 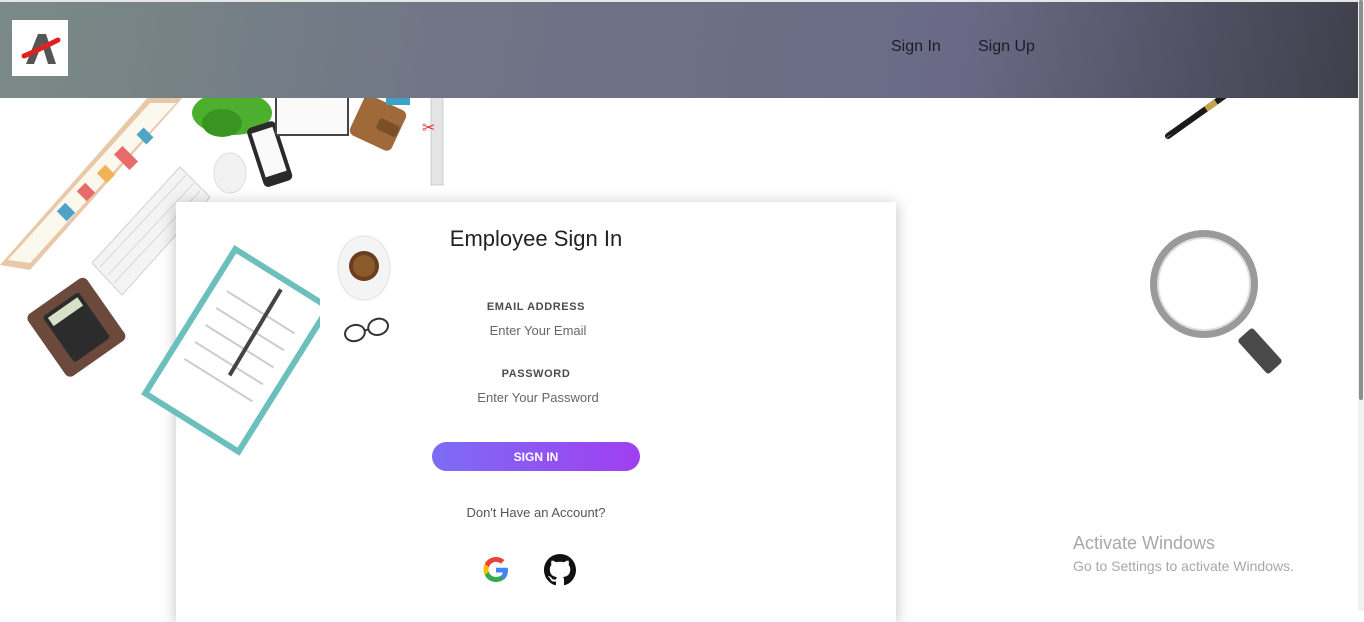 What do you see at coordinates (230, 173) in the screenshot?
I see `mouse-icon` at bounding box center [230, 173].